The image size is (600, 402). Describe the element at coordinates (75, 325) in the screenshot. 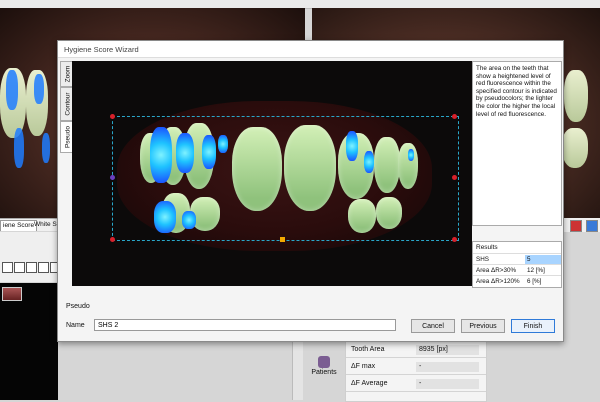

I see `name-label: Name` at that location.